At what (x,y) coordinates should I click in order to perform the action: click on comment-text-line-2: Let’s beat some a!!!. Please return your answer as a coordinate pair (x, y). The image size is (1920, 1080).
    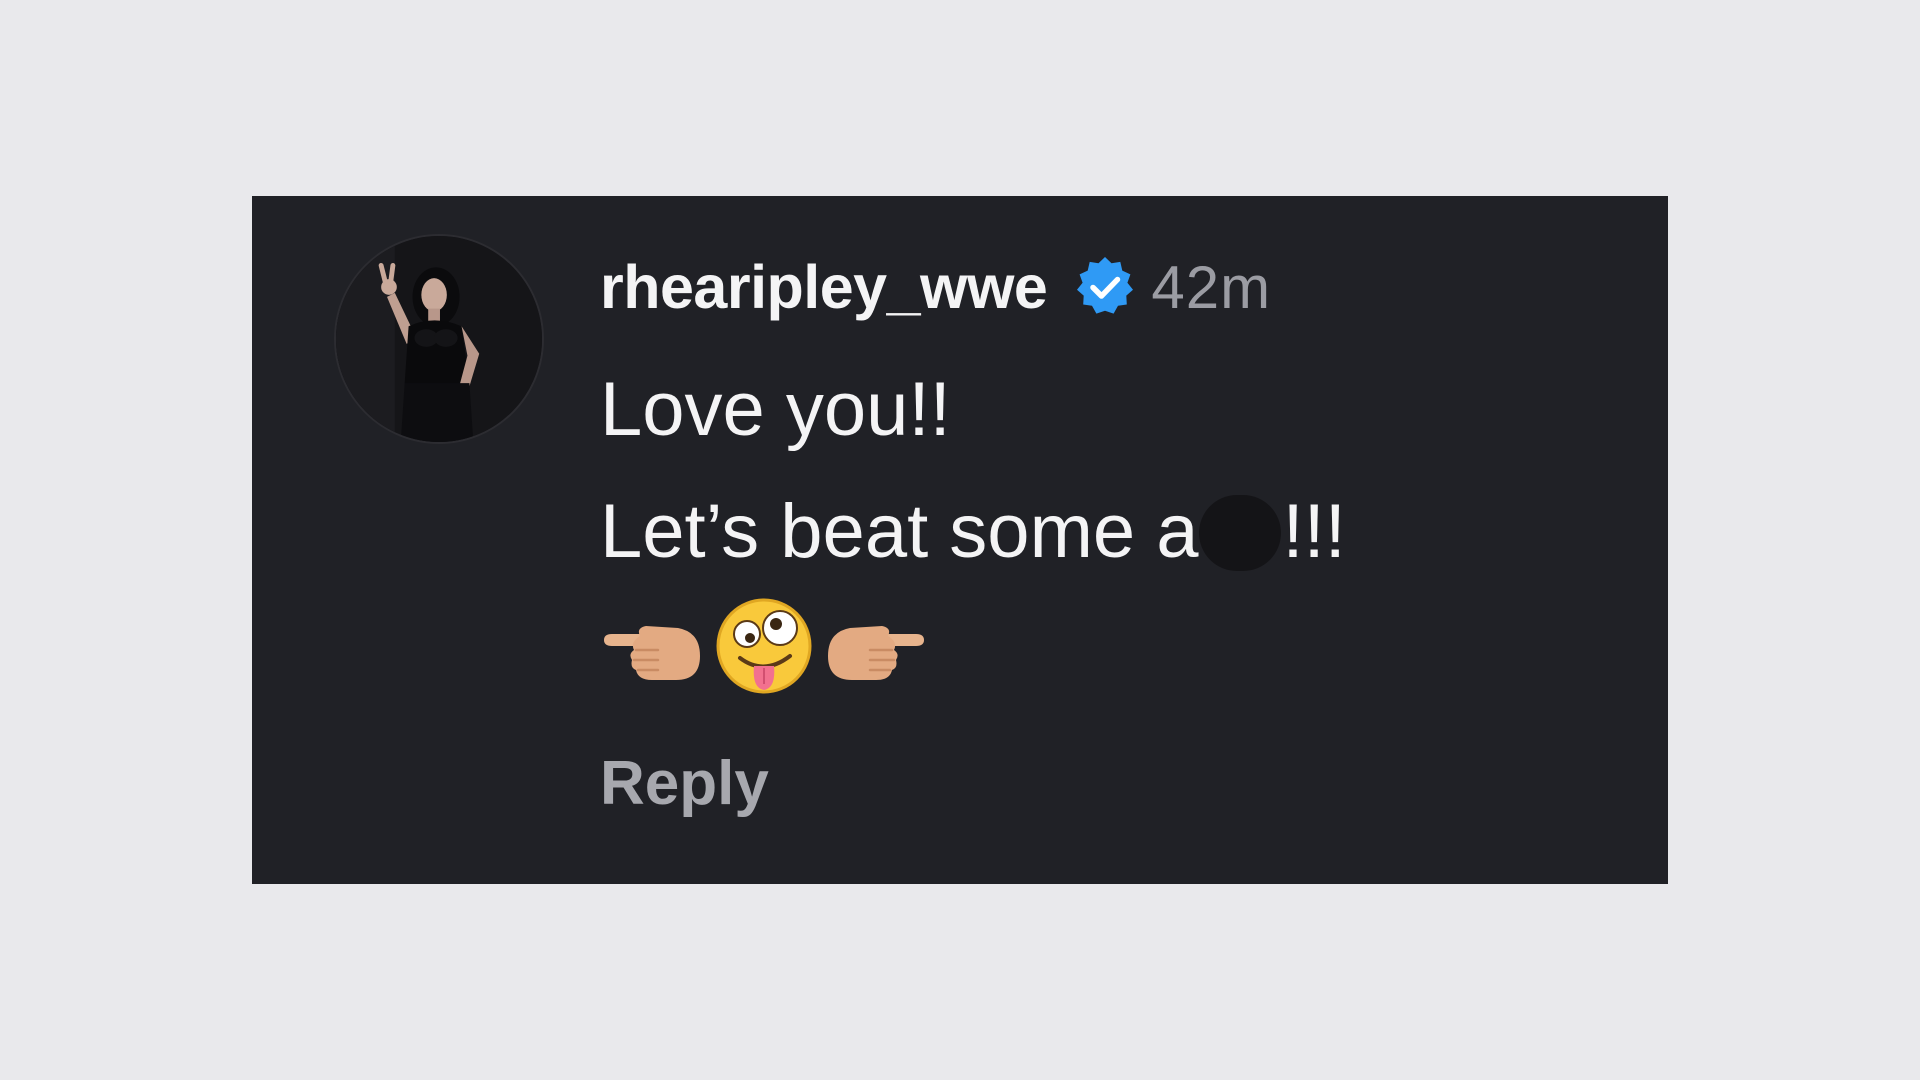
    Looking at the image, I should click on (973, 531).